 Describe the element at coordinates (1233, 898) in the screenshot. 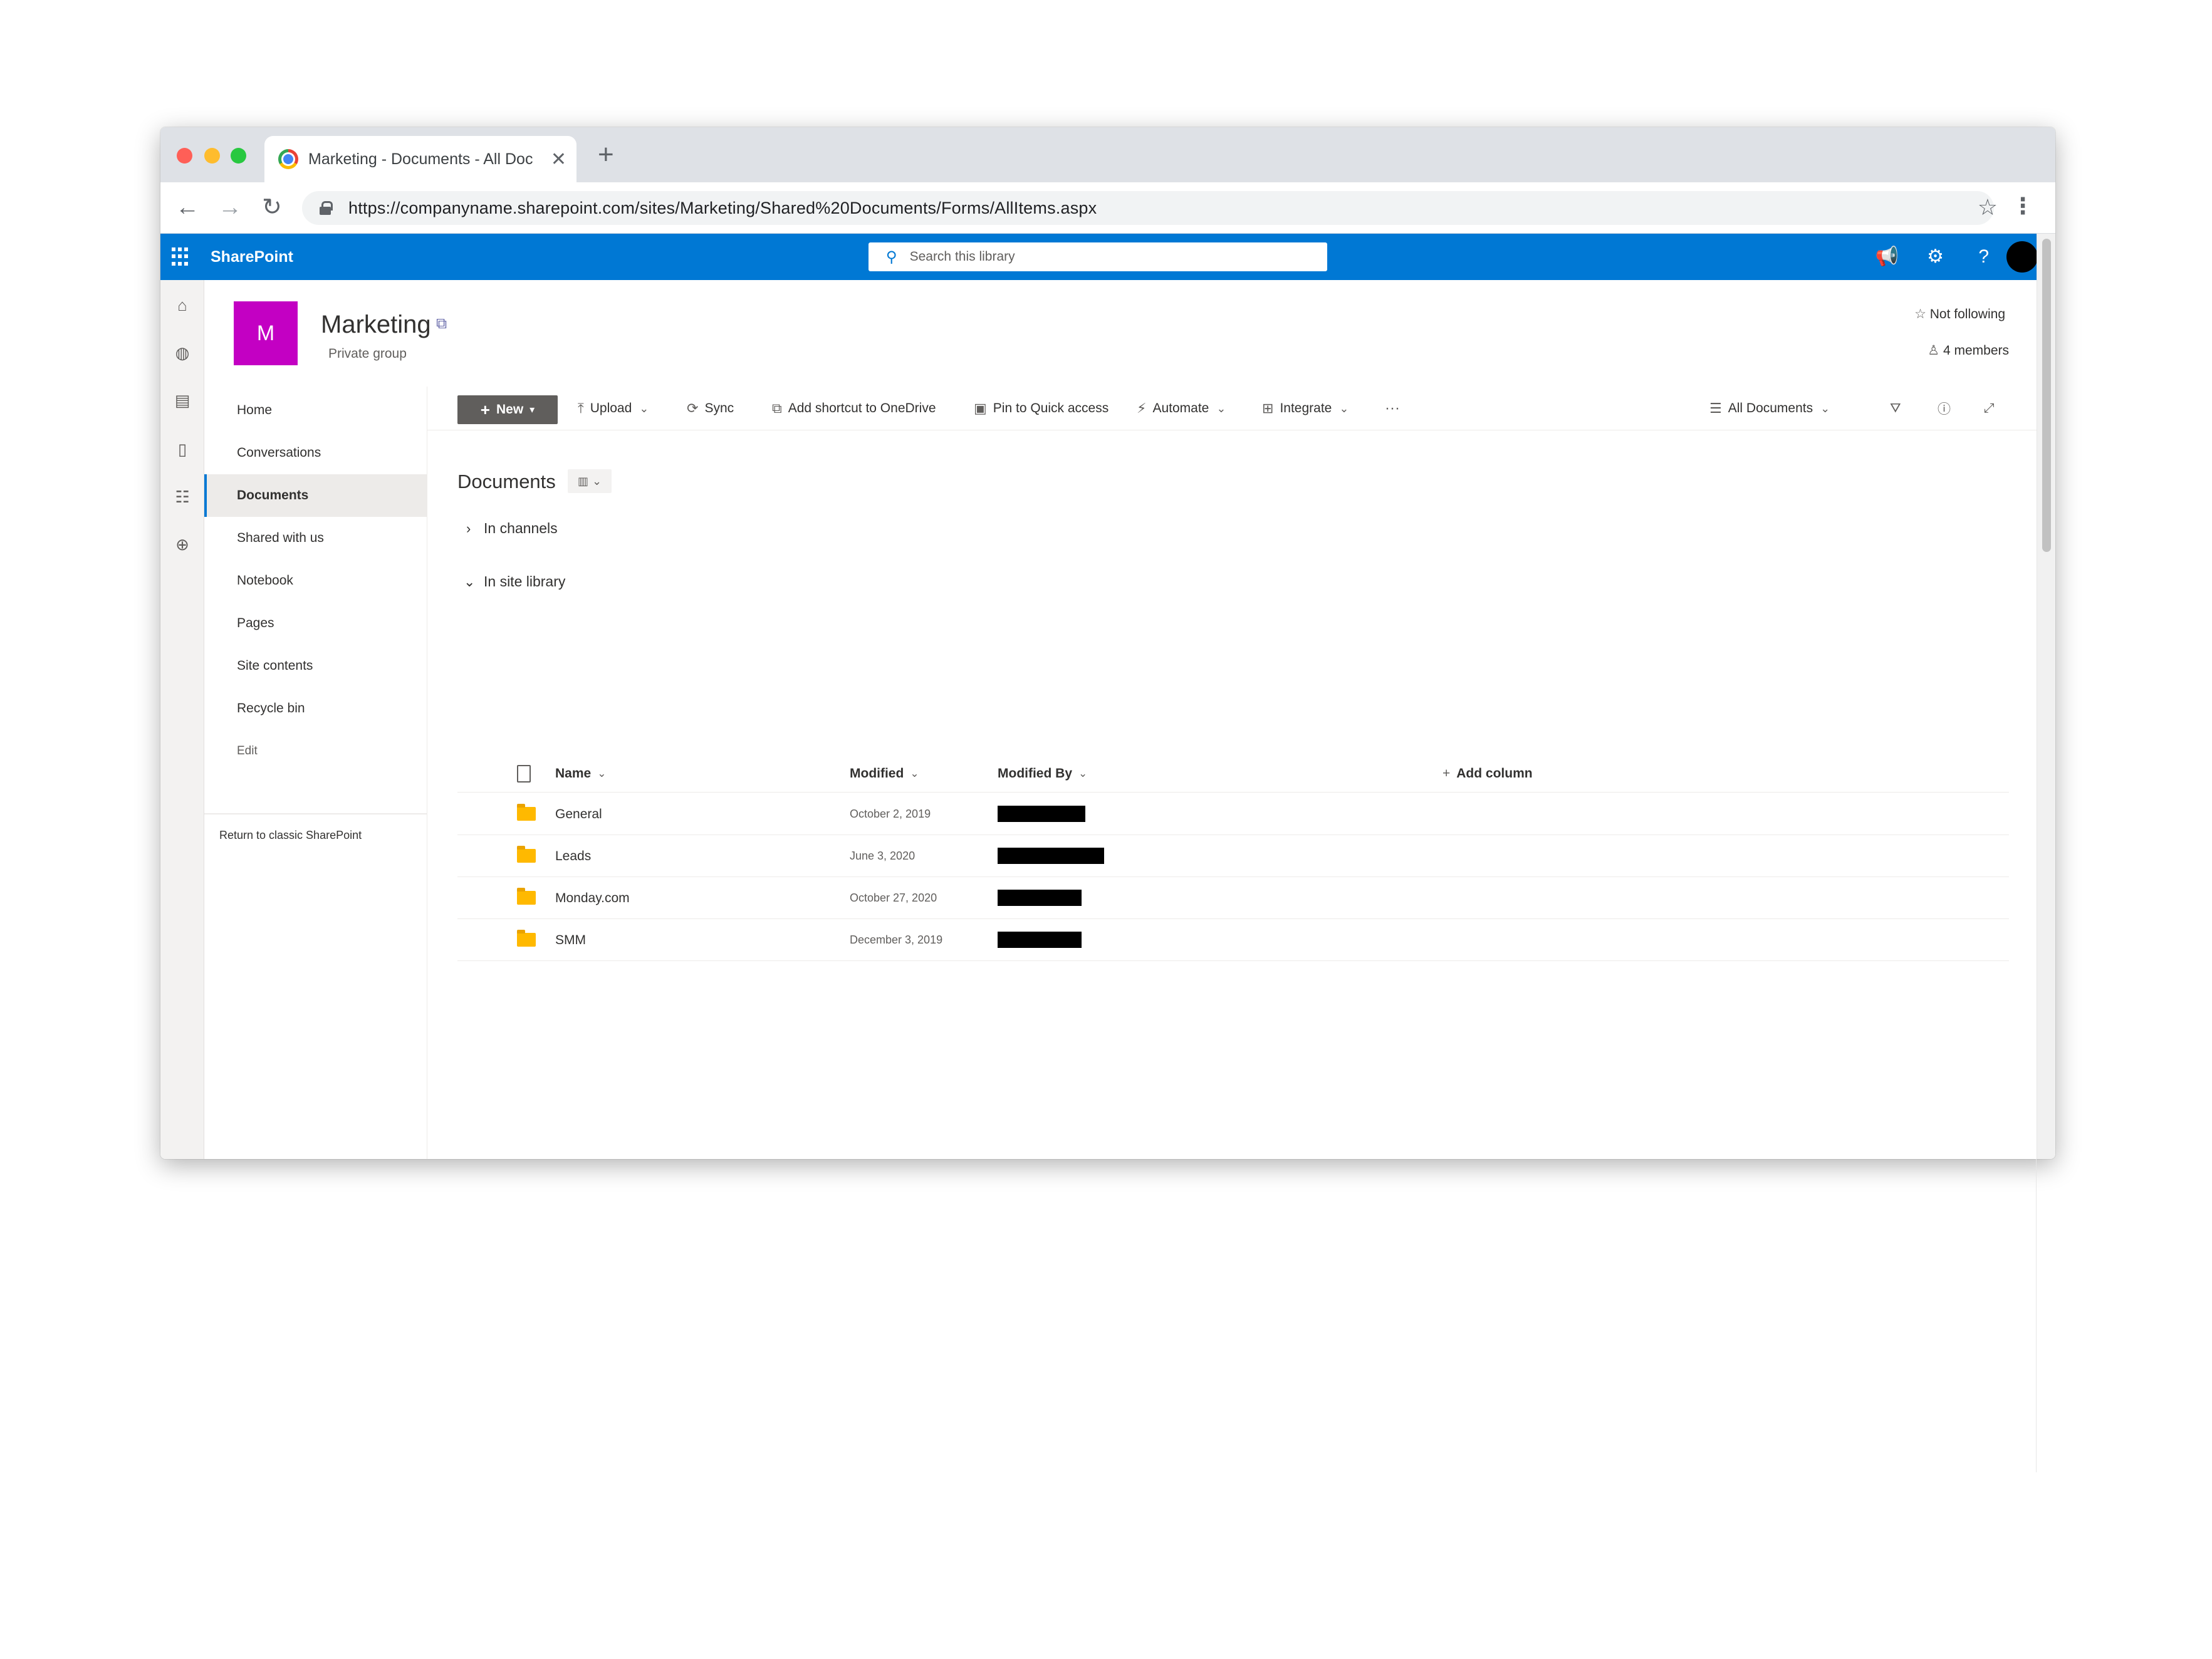

I see `table-row: Monday.com October 27, 2020` at that location.